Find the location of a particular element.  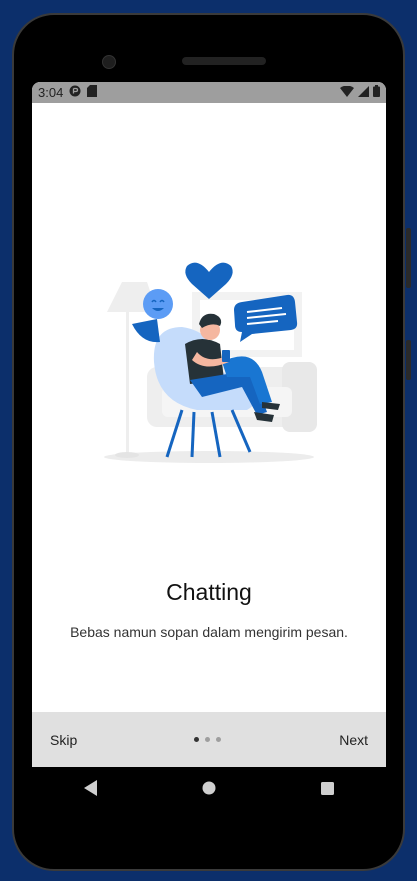

play-protect-icon is located at coordinates (75, 92).